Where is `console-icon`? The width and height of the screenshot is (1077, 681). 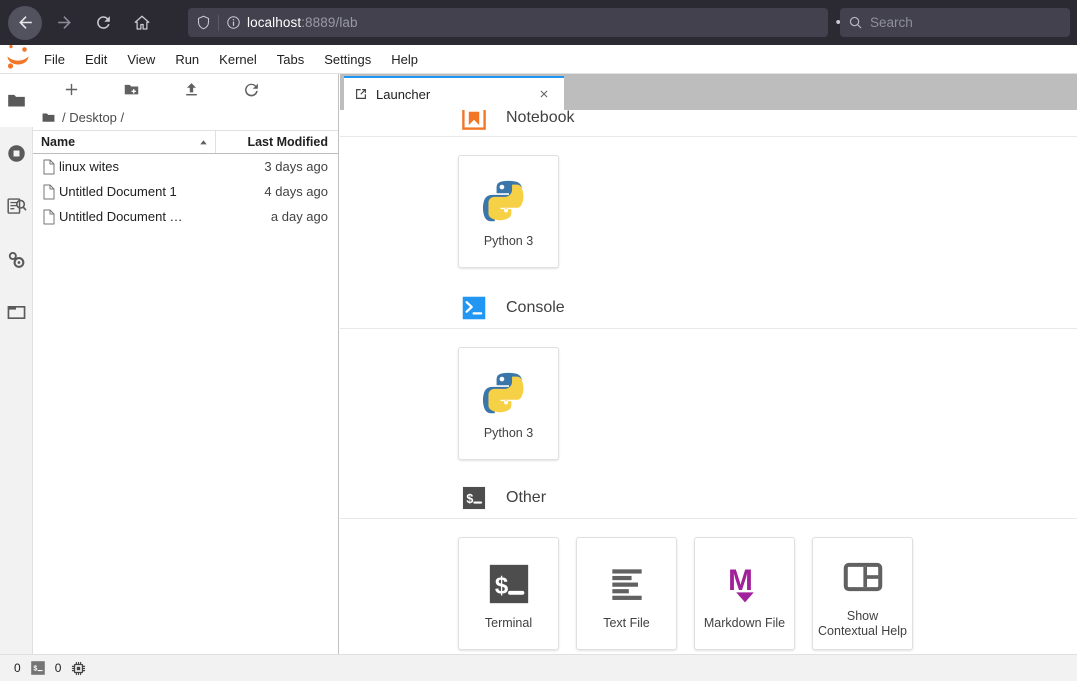
console-icon is located at coordinates (474, 308).